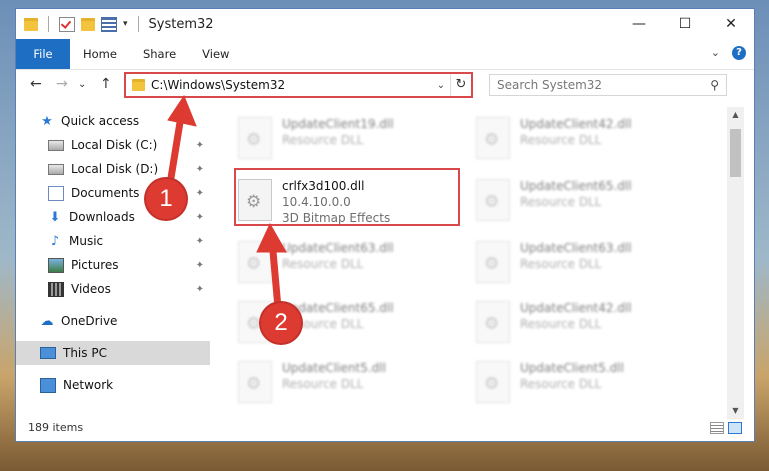  What do you see at coordinates (166, 199) in the screenshot?
I see `step-1-badge: 1` at bounding box center [166, 199].